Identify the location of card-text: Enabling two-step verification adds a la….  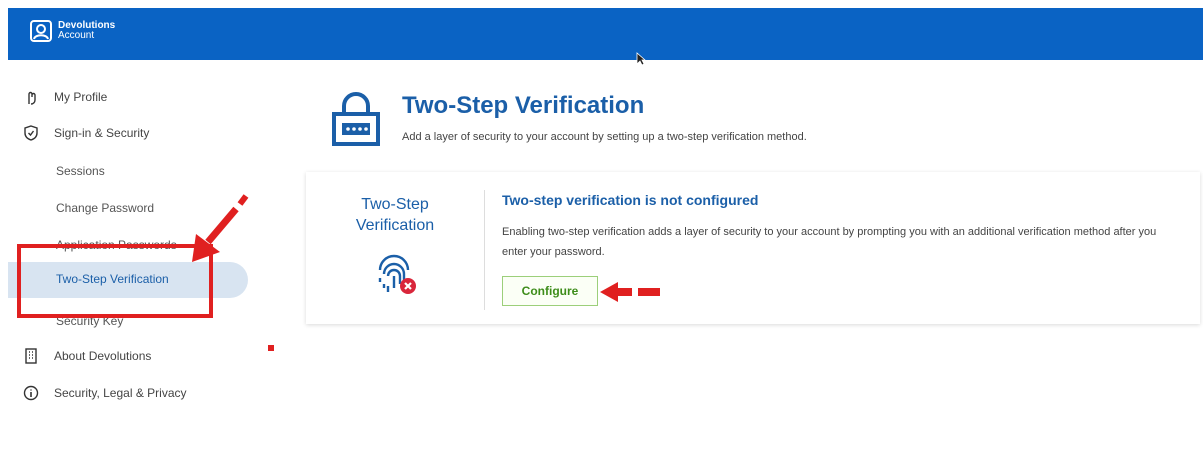
(829, 242).